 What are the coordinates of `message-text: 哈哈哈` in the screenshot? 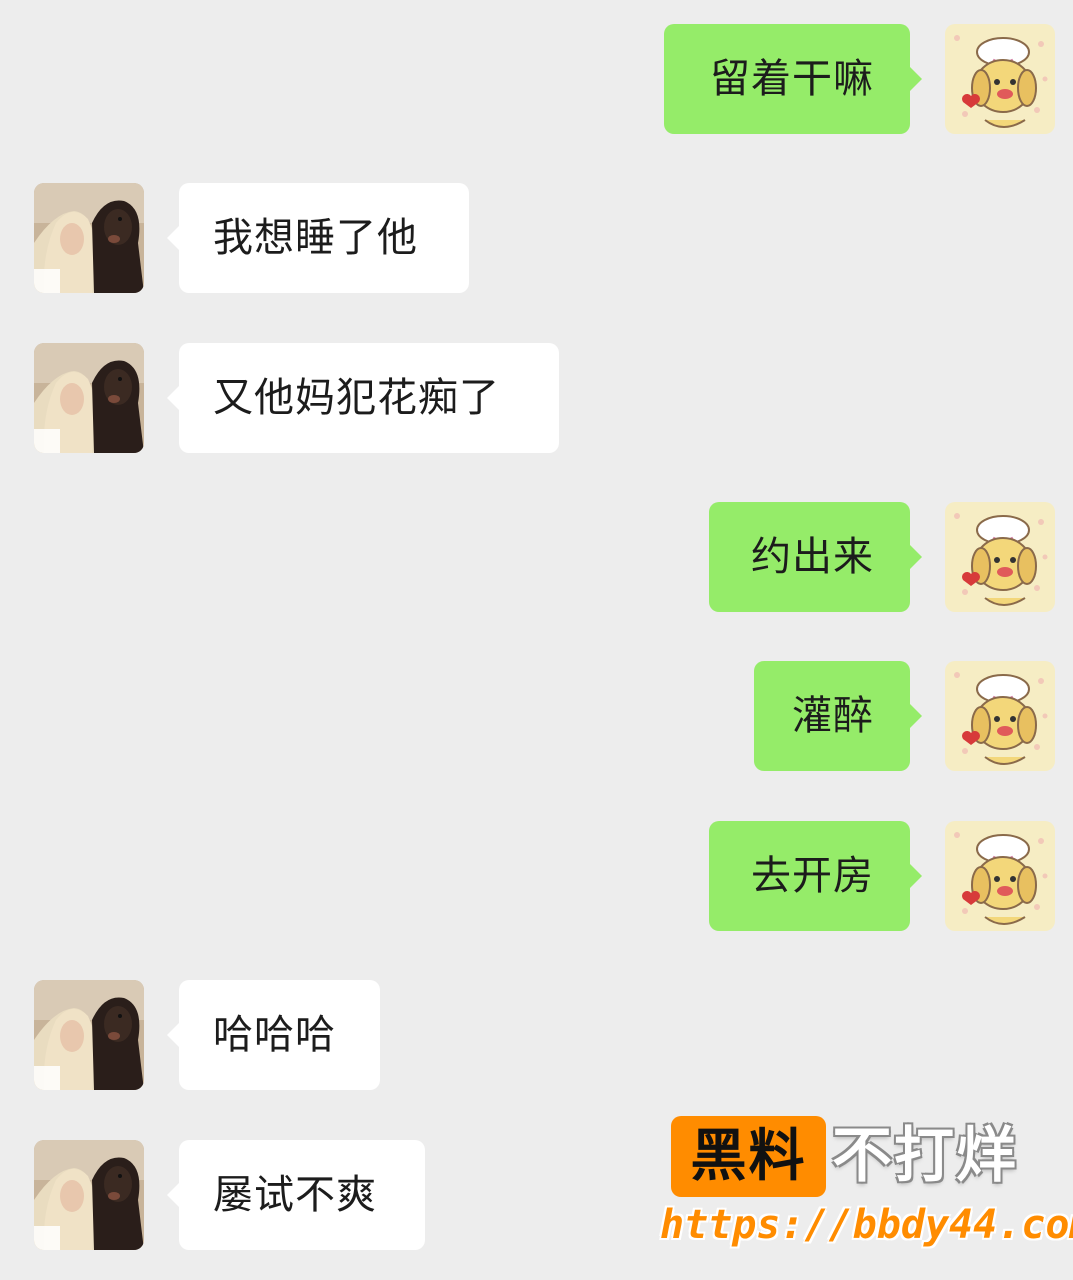 It's located at (274, 1035).